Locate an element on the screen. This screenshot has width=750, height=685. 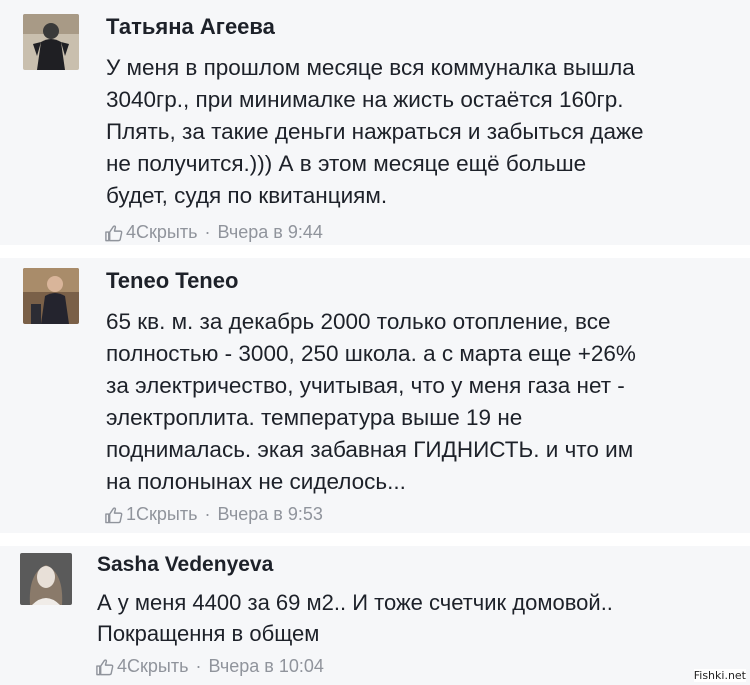
comment-line: электроплита. температура выше 19 не is located at coordinates (314, 417).